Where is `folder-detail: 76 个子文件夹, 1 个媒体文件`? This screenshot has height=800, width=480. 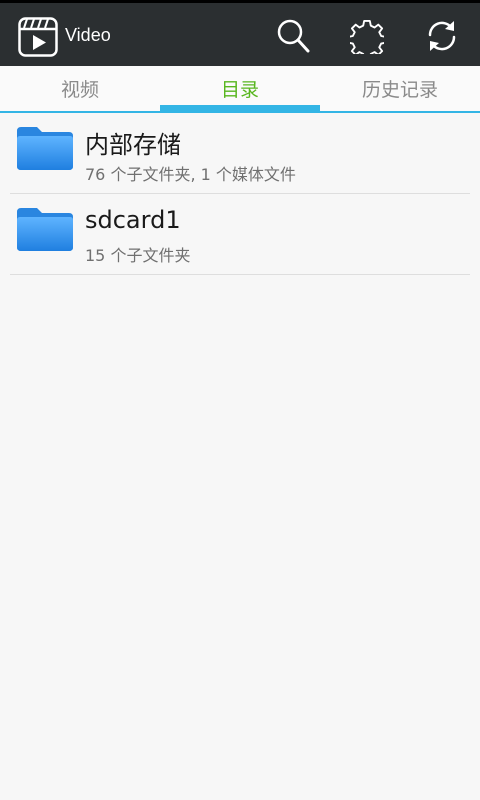 folder-detail: 76 个子文件夹, 1 个媒体文件 is located at coordinates (190, 174).